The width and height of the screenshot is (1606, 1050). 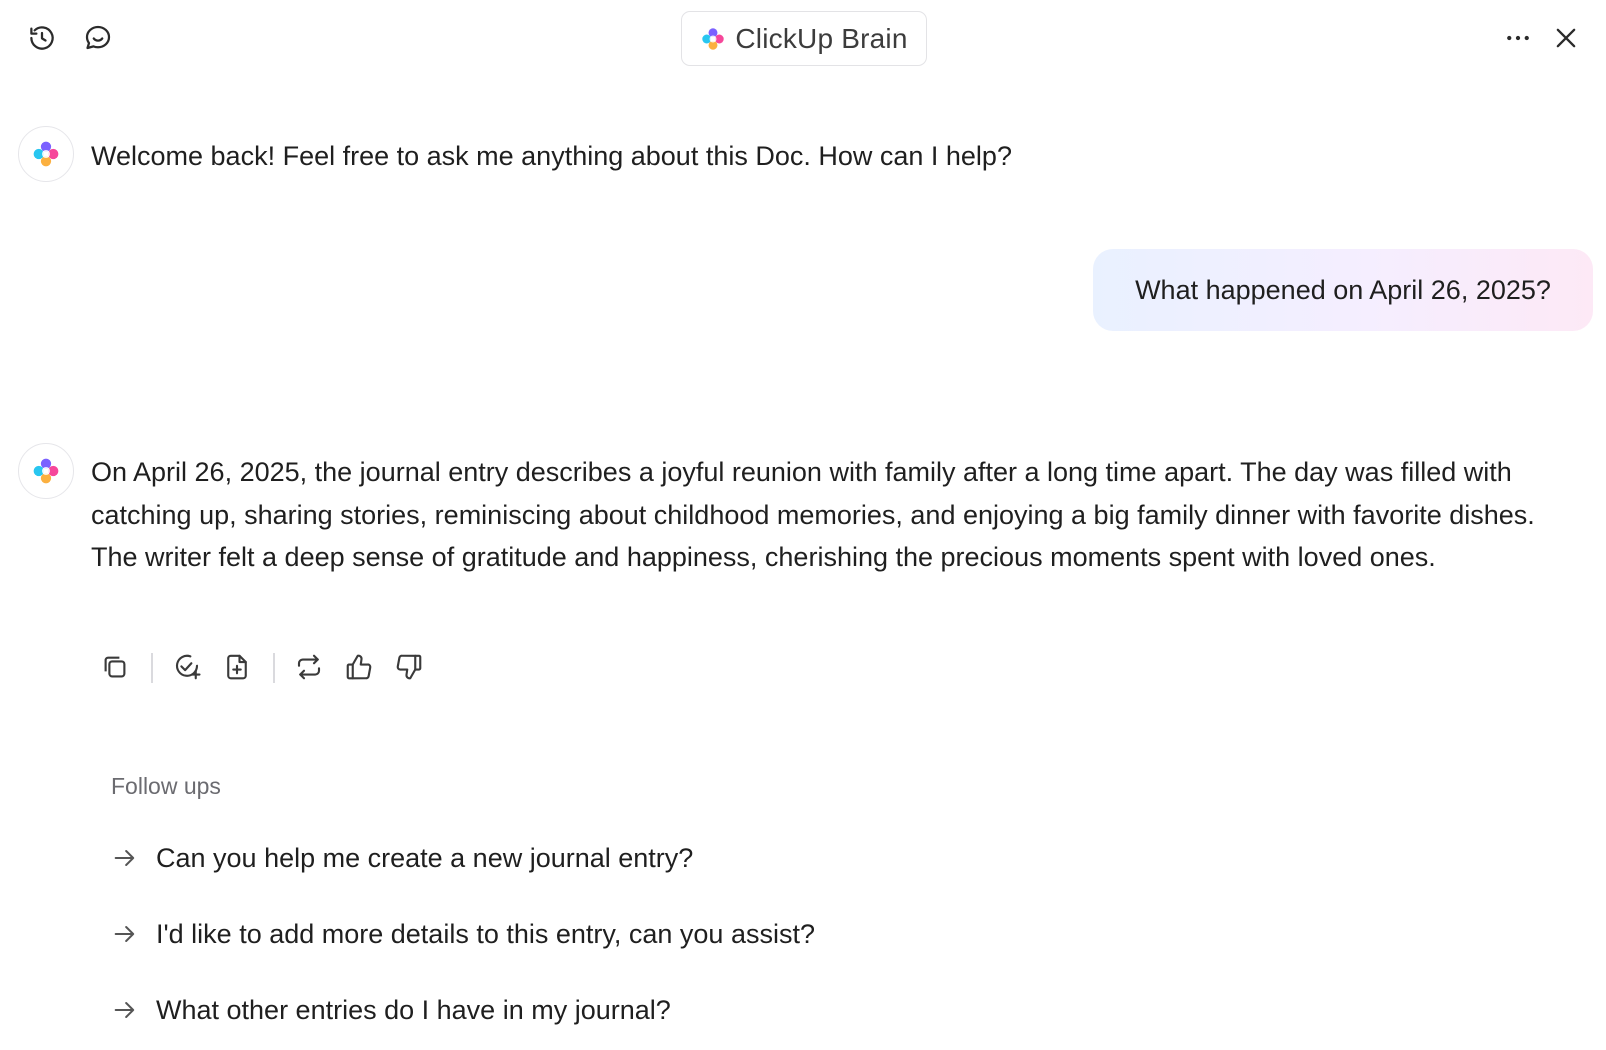 What do you see at coordinates (115, 667) in the screenshot?
I see `copy-icon` at bounding box center [115, 667].